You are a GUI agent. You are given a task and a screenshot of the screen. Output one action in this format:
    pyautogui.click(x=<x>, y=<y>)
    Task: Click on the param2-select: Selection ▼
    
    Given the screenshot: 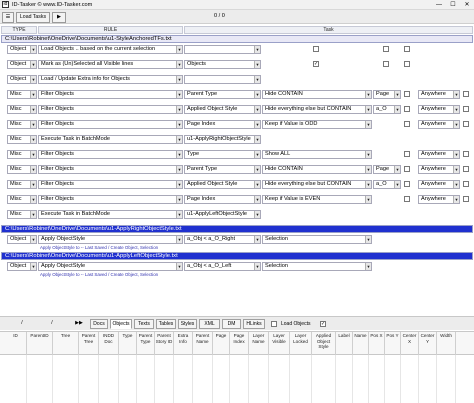 What is the action you would take?
    pyautogui.click(x=317, y=266)
    